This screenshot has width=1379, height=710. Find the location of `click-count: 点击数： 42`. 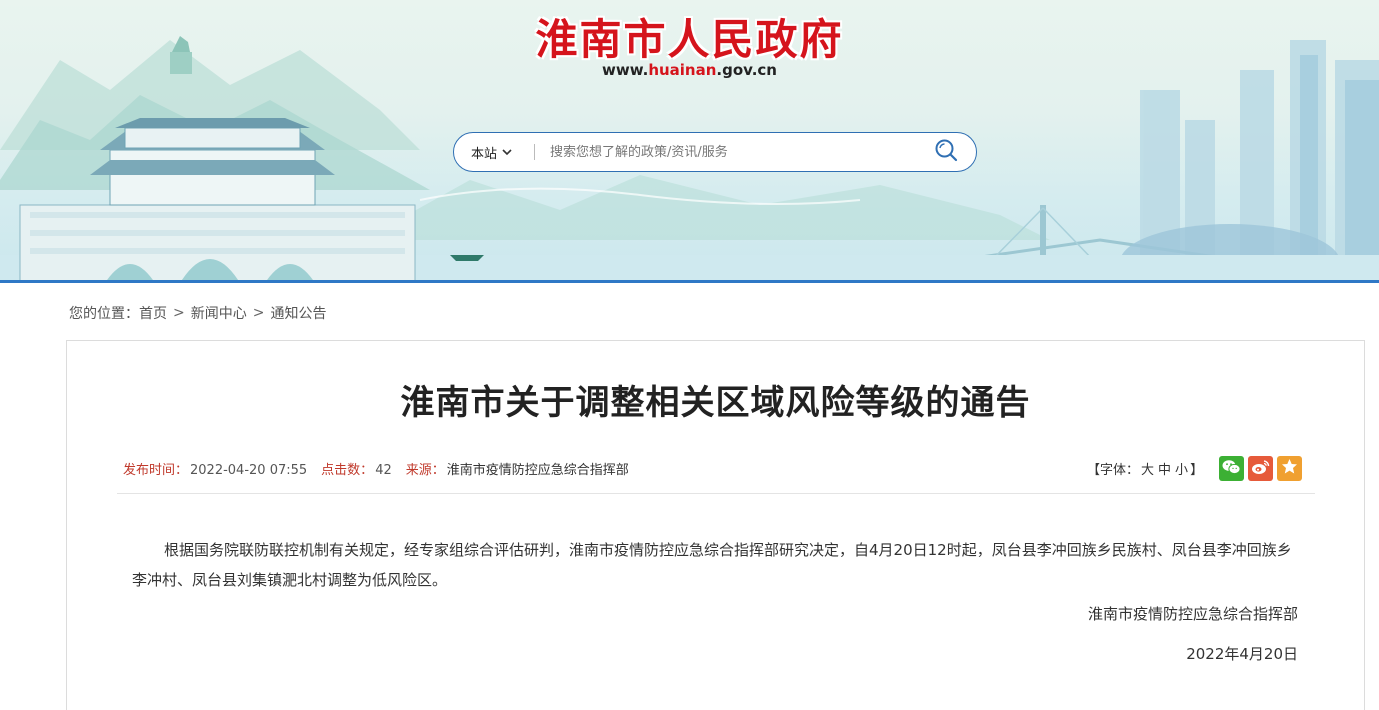

click-count: 点击数： 42 is located at coordinates (356, 468).